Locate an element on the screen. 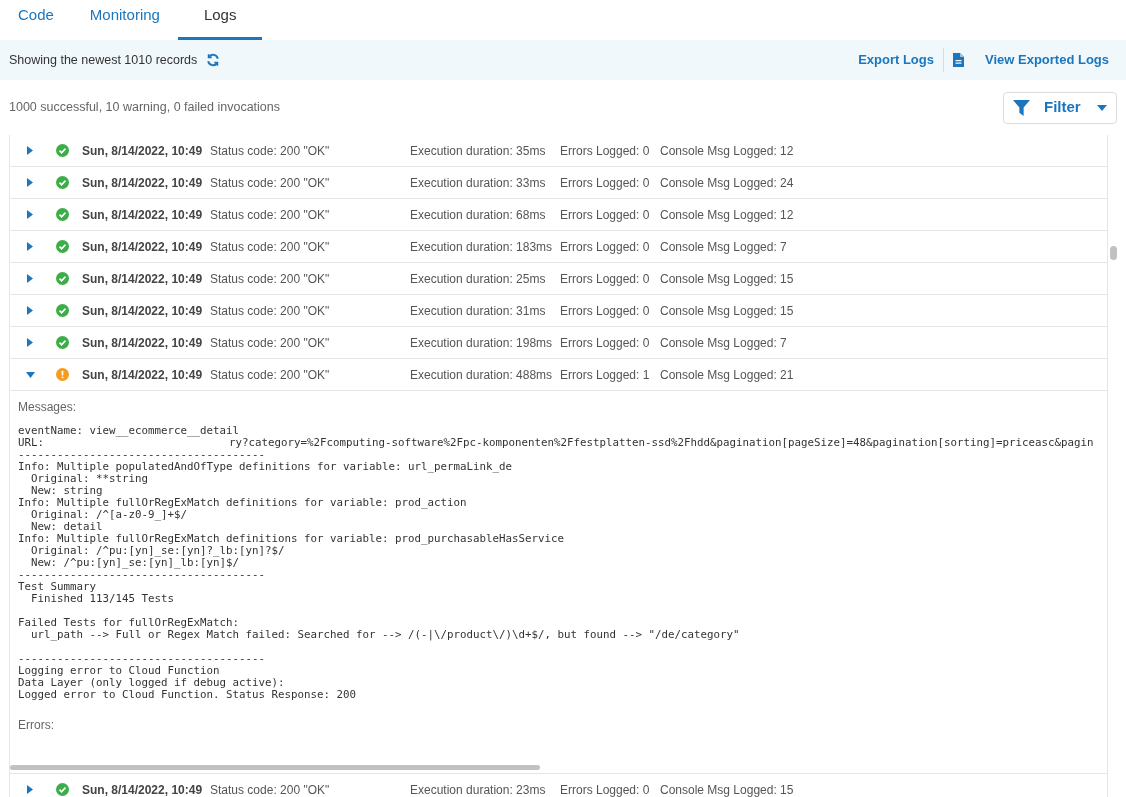 The image size is (1126, 797). refresh-icon is located at coordinates (213, 60).